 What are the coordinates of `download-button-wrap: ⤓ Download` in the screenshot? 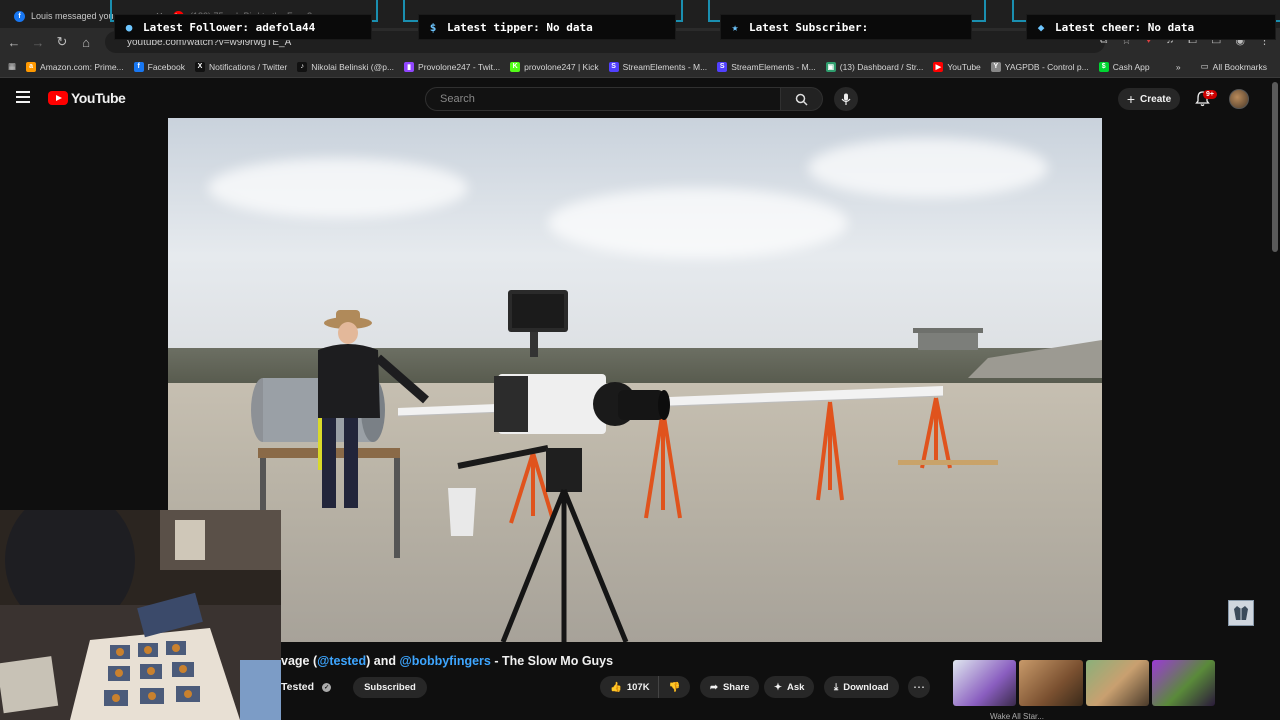 It's located at (861, 687).